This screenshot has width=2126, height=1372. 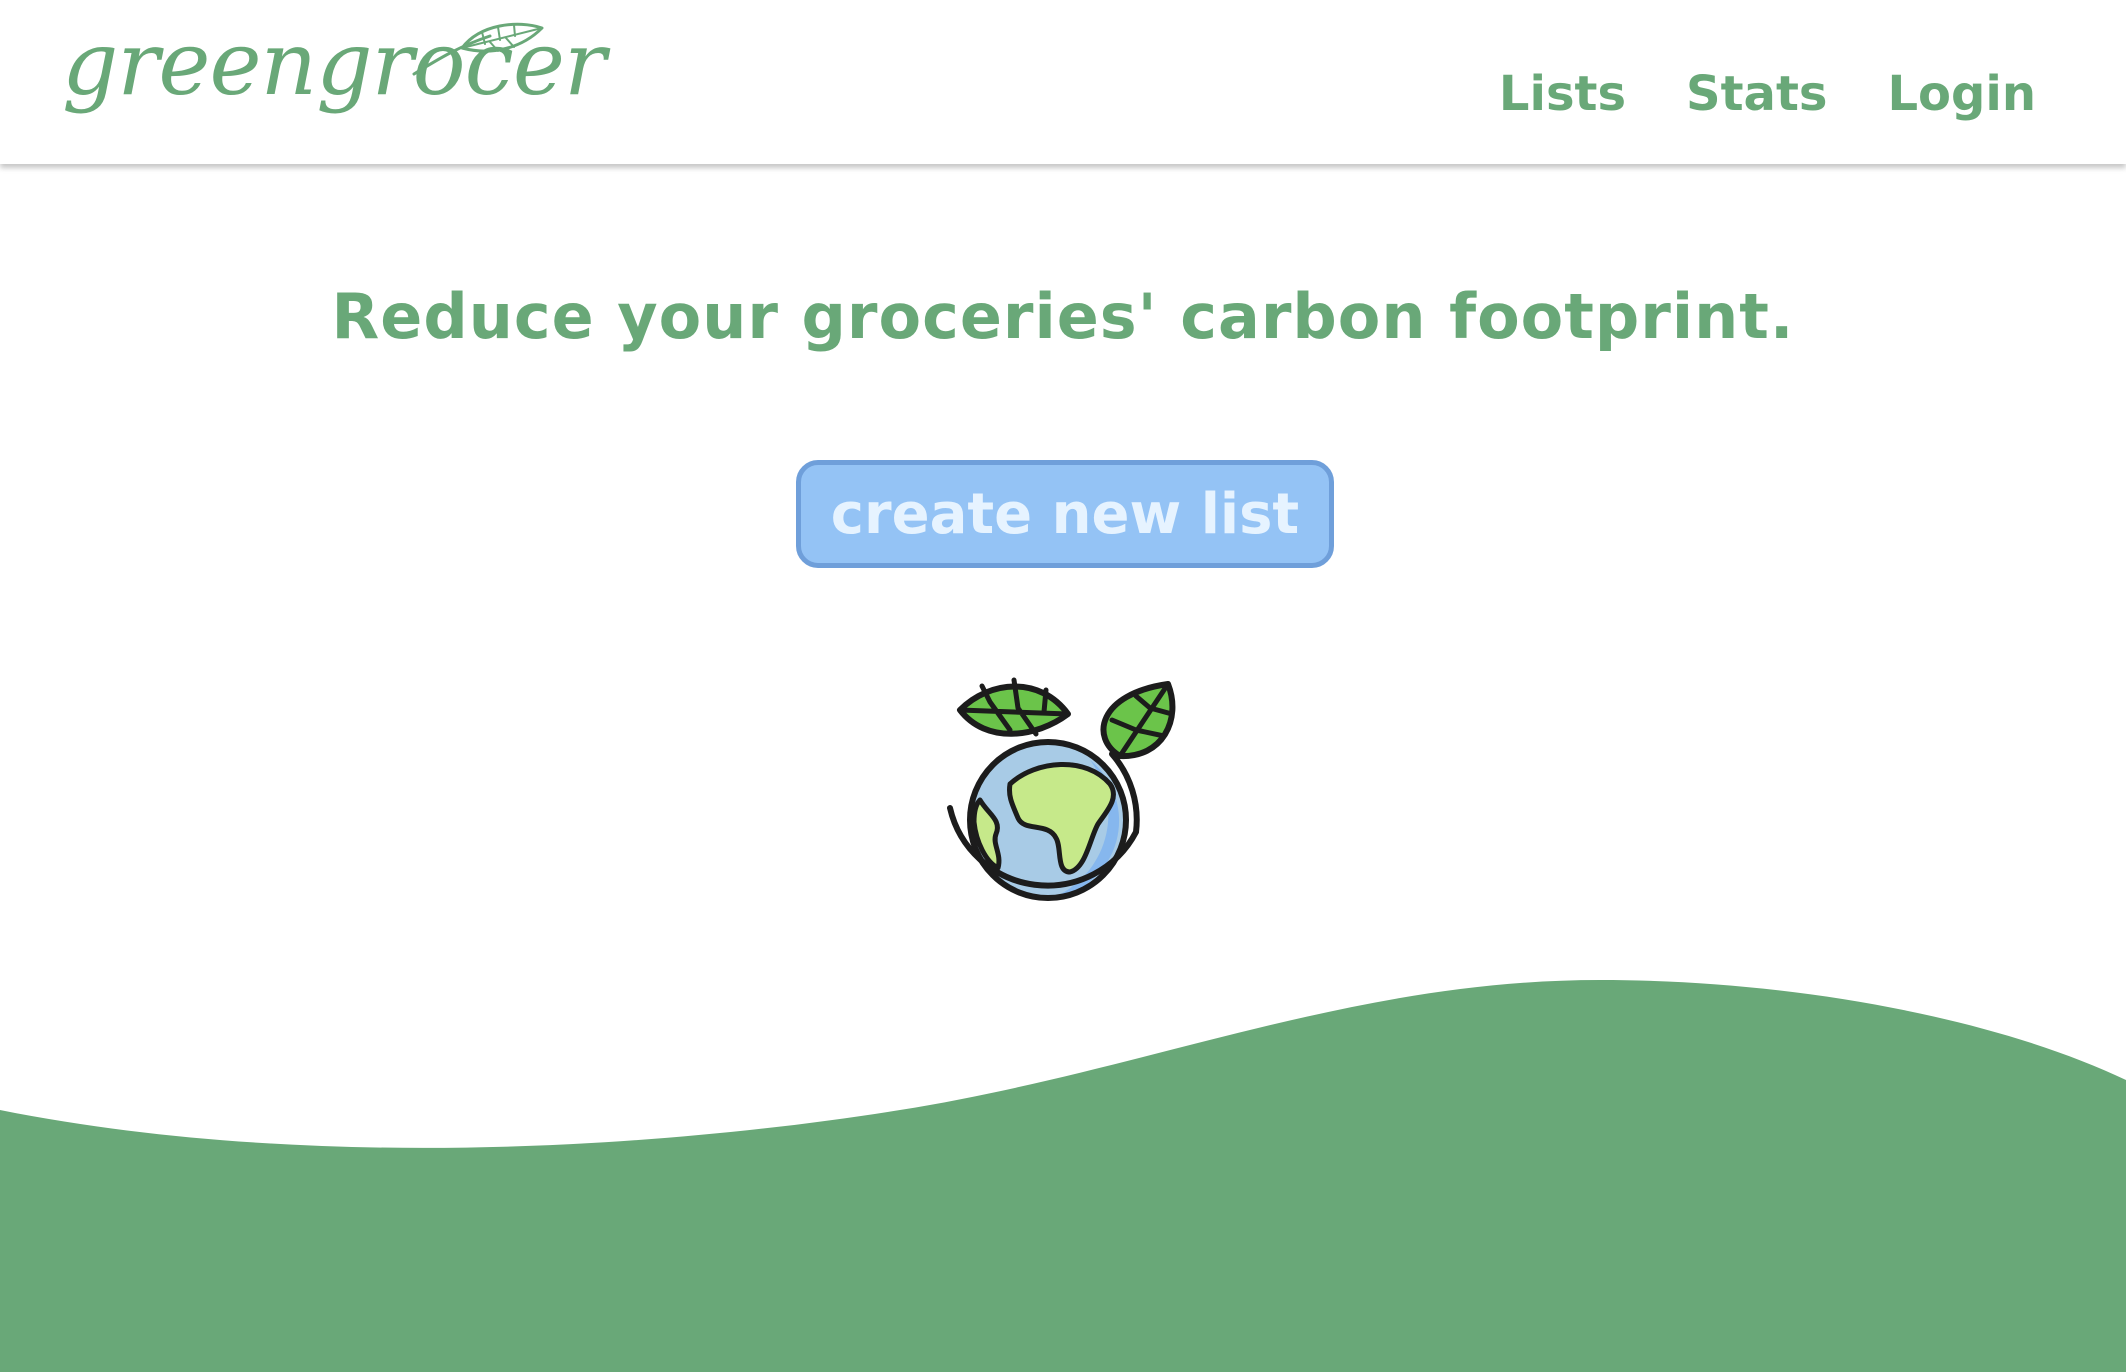 I want to click on navbar: greengrocer Lists Stats Login, so click(x=1063, y=82).